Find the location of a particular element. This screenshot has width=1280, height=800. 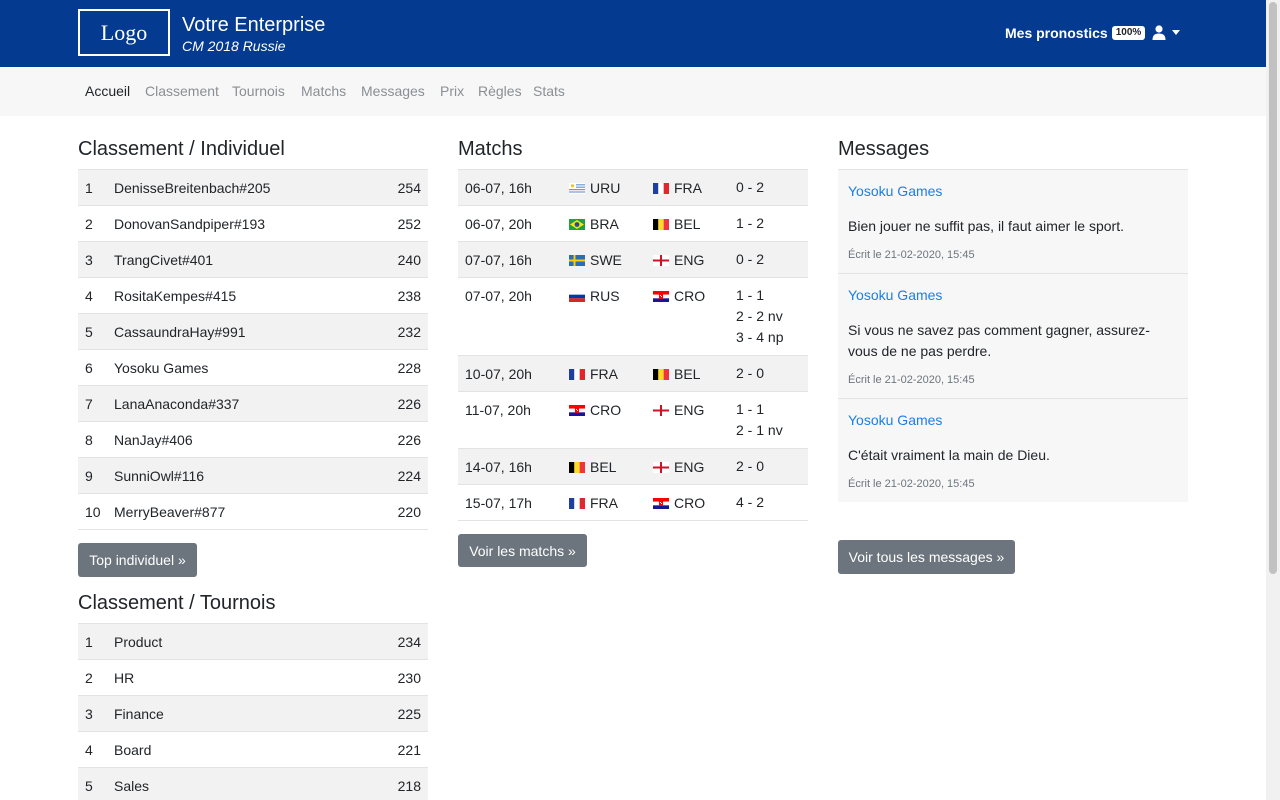

table-row: 7 LanaAnaconda#337 226 is located at coordinates (253, 404).